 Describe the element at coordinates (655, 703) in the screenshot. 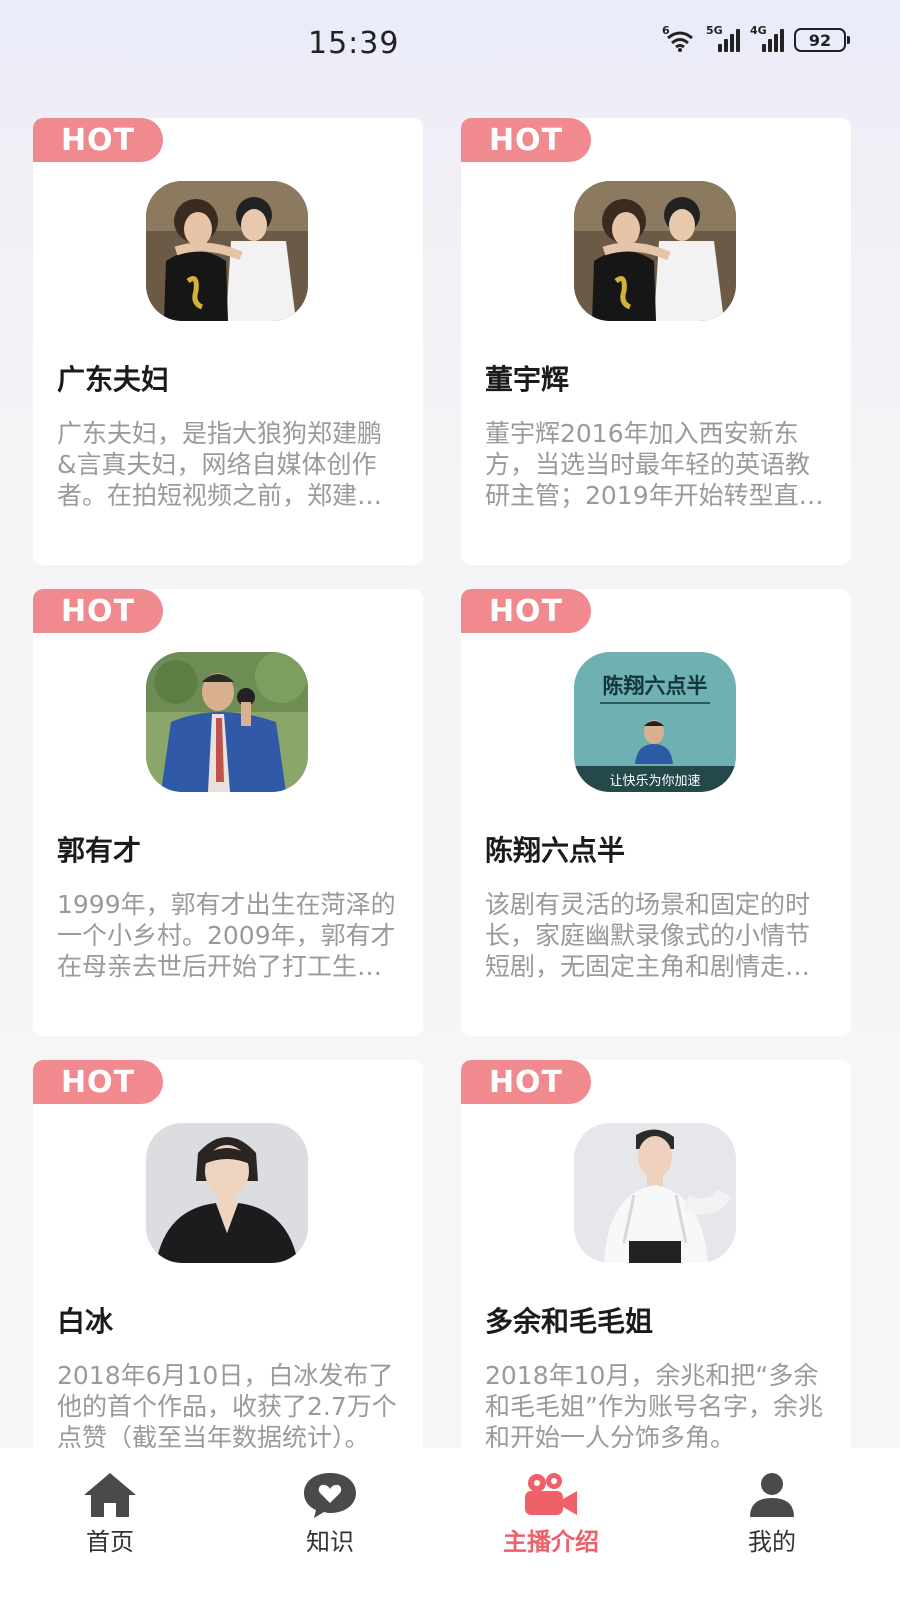

I see `poster-divider` at that location.